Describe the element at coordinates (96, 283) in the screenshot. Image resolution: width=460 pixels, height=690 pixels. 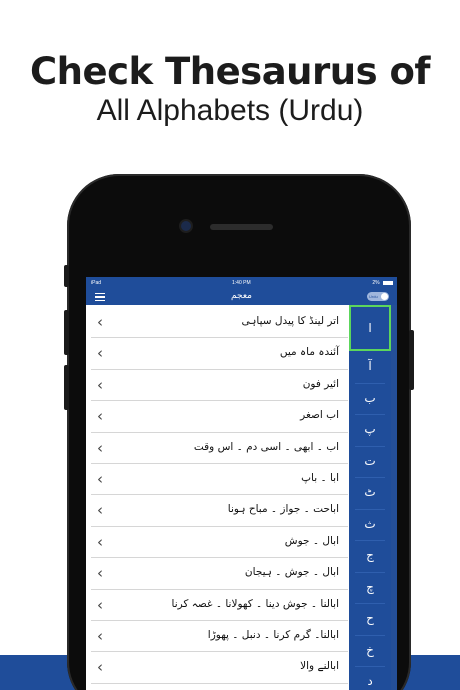
I see `carrier-label: iPad` at that location.